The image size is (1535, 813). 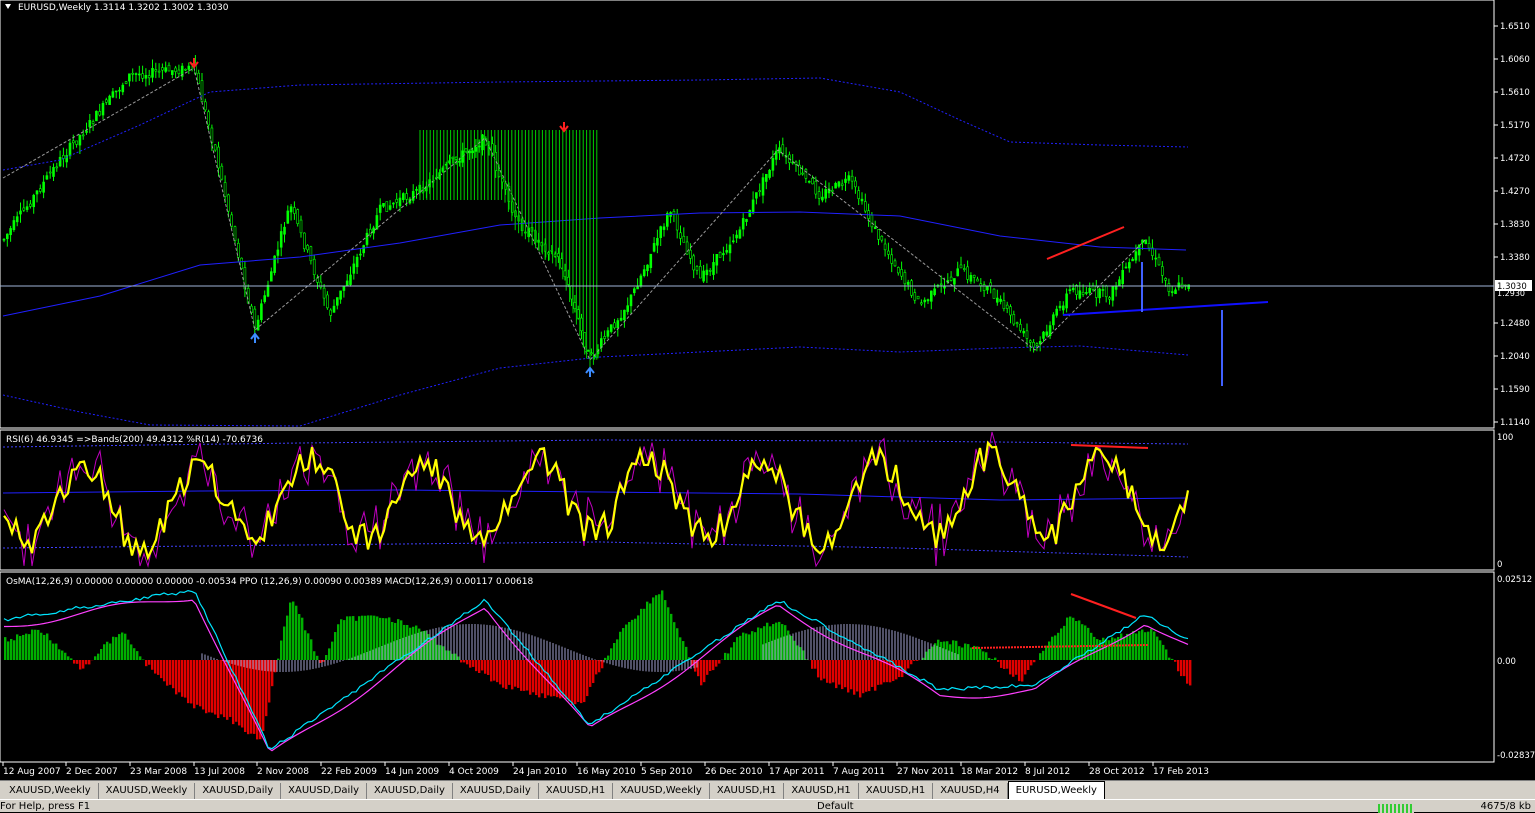 I want to click on chart-tab: XAUUSD,H4, so click(x=970, y=791).